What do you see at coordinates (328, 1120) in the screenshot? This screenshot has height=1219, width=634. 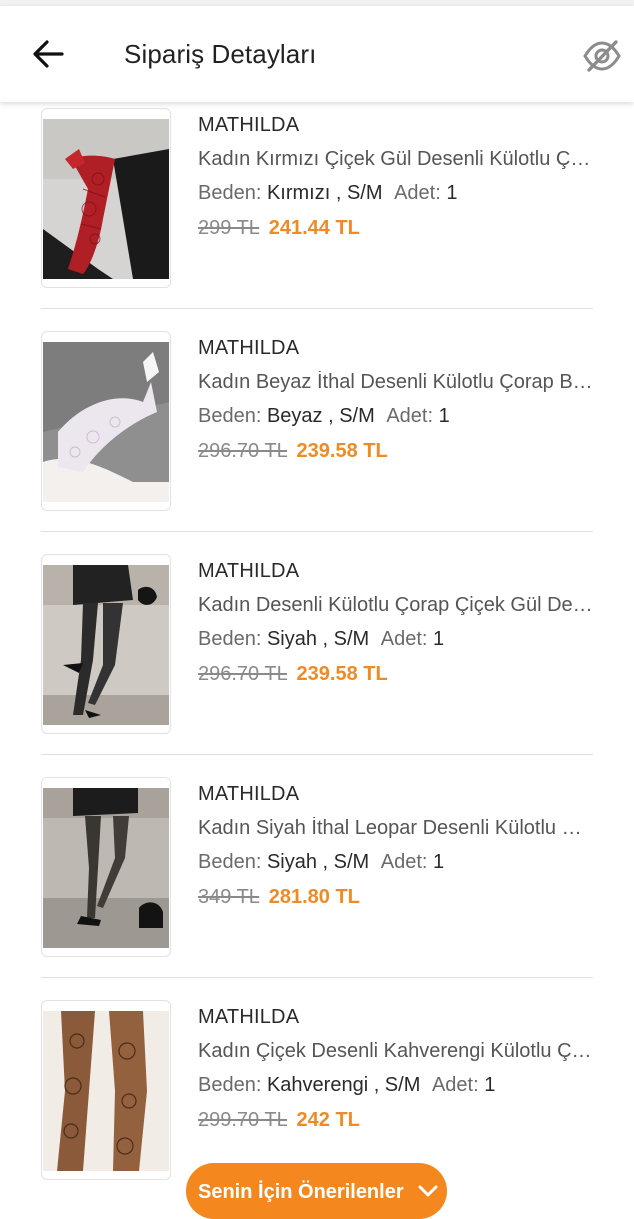 I see `discounted-price: 242 TL` at bounding box center [328, 1120].